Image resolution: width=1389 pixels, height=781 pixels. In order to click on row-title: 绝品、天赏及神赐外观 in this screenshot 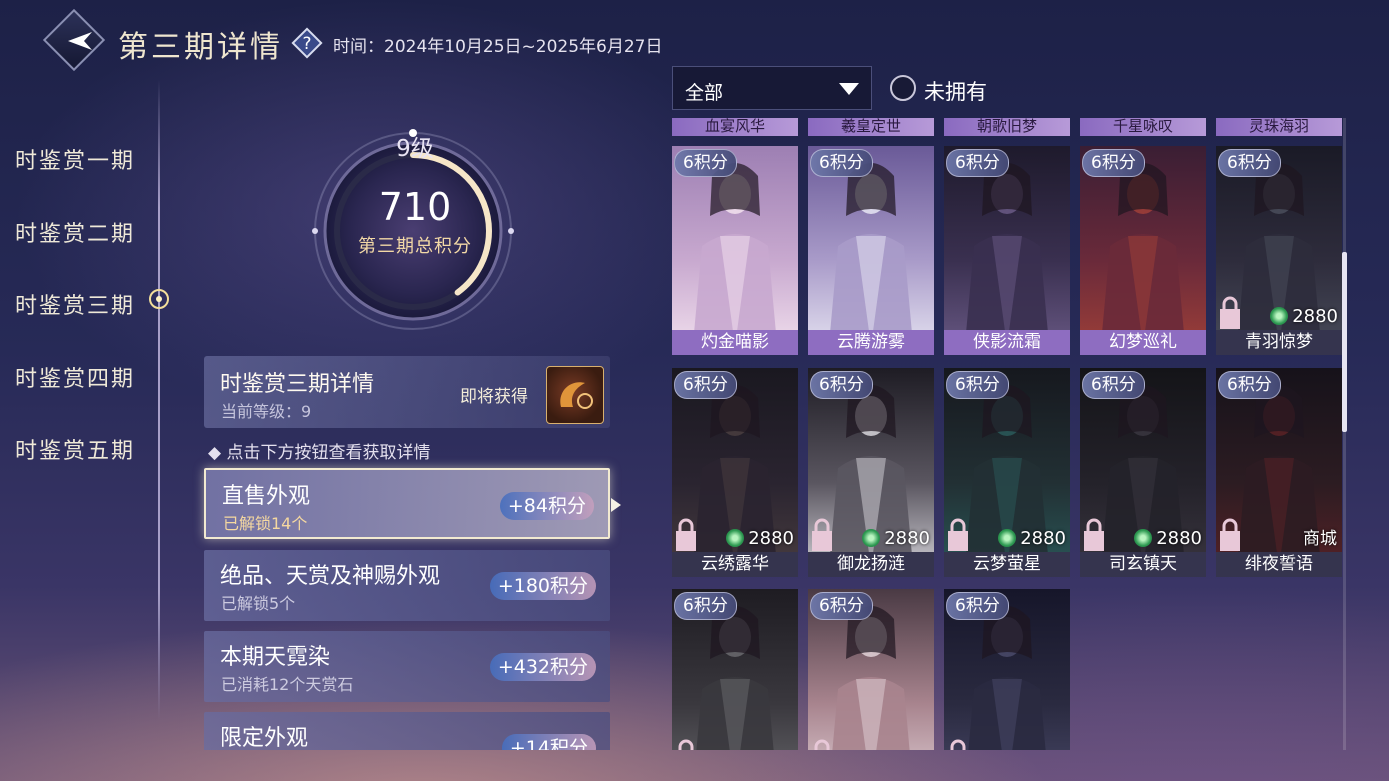, I will do `click(330, 576)`.